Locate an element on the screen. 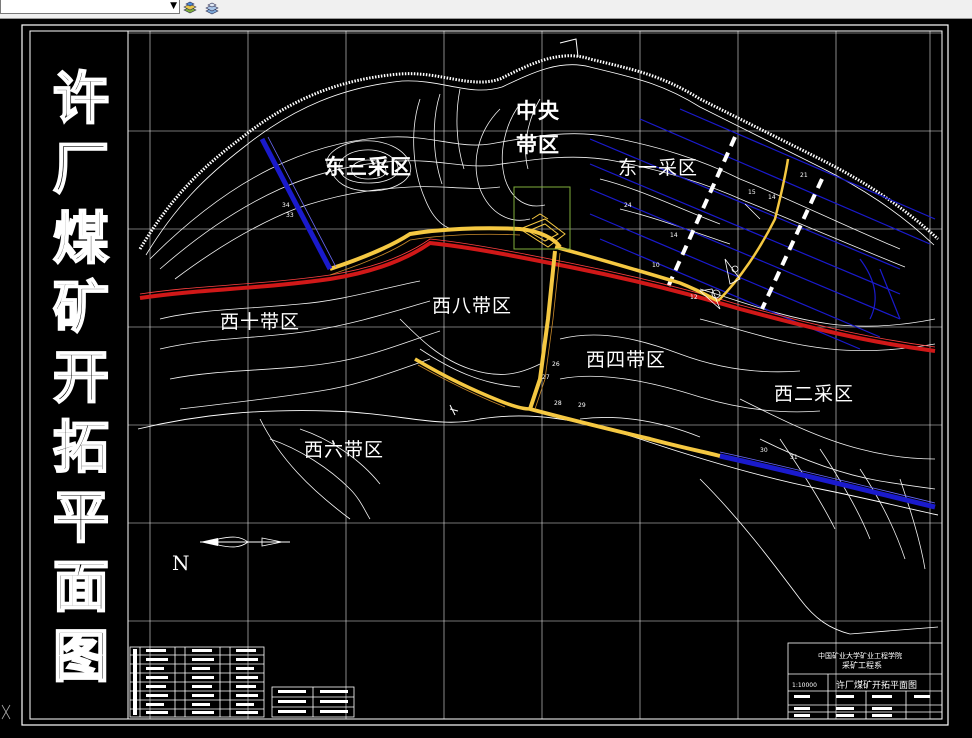  svg-text: 28 is located at coordinates (558, 403).